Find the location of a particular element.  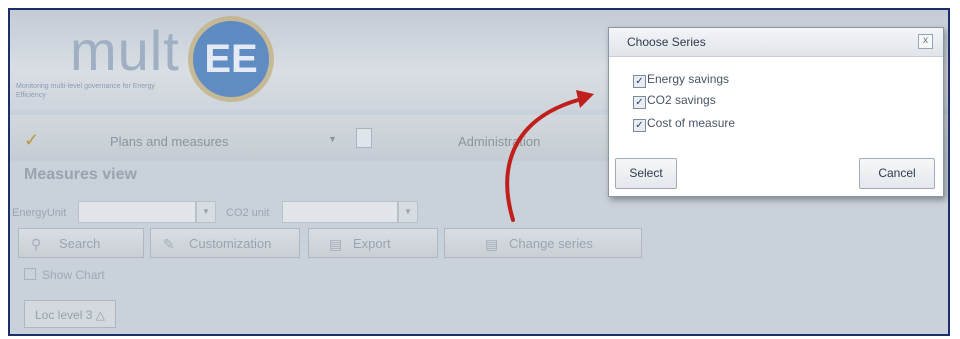

arrow-annotation is located at coordinates (549, 156).